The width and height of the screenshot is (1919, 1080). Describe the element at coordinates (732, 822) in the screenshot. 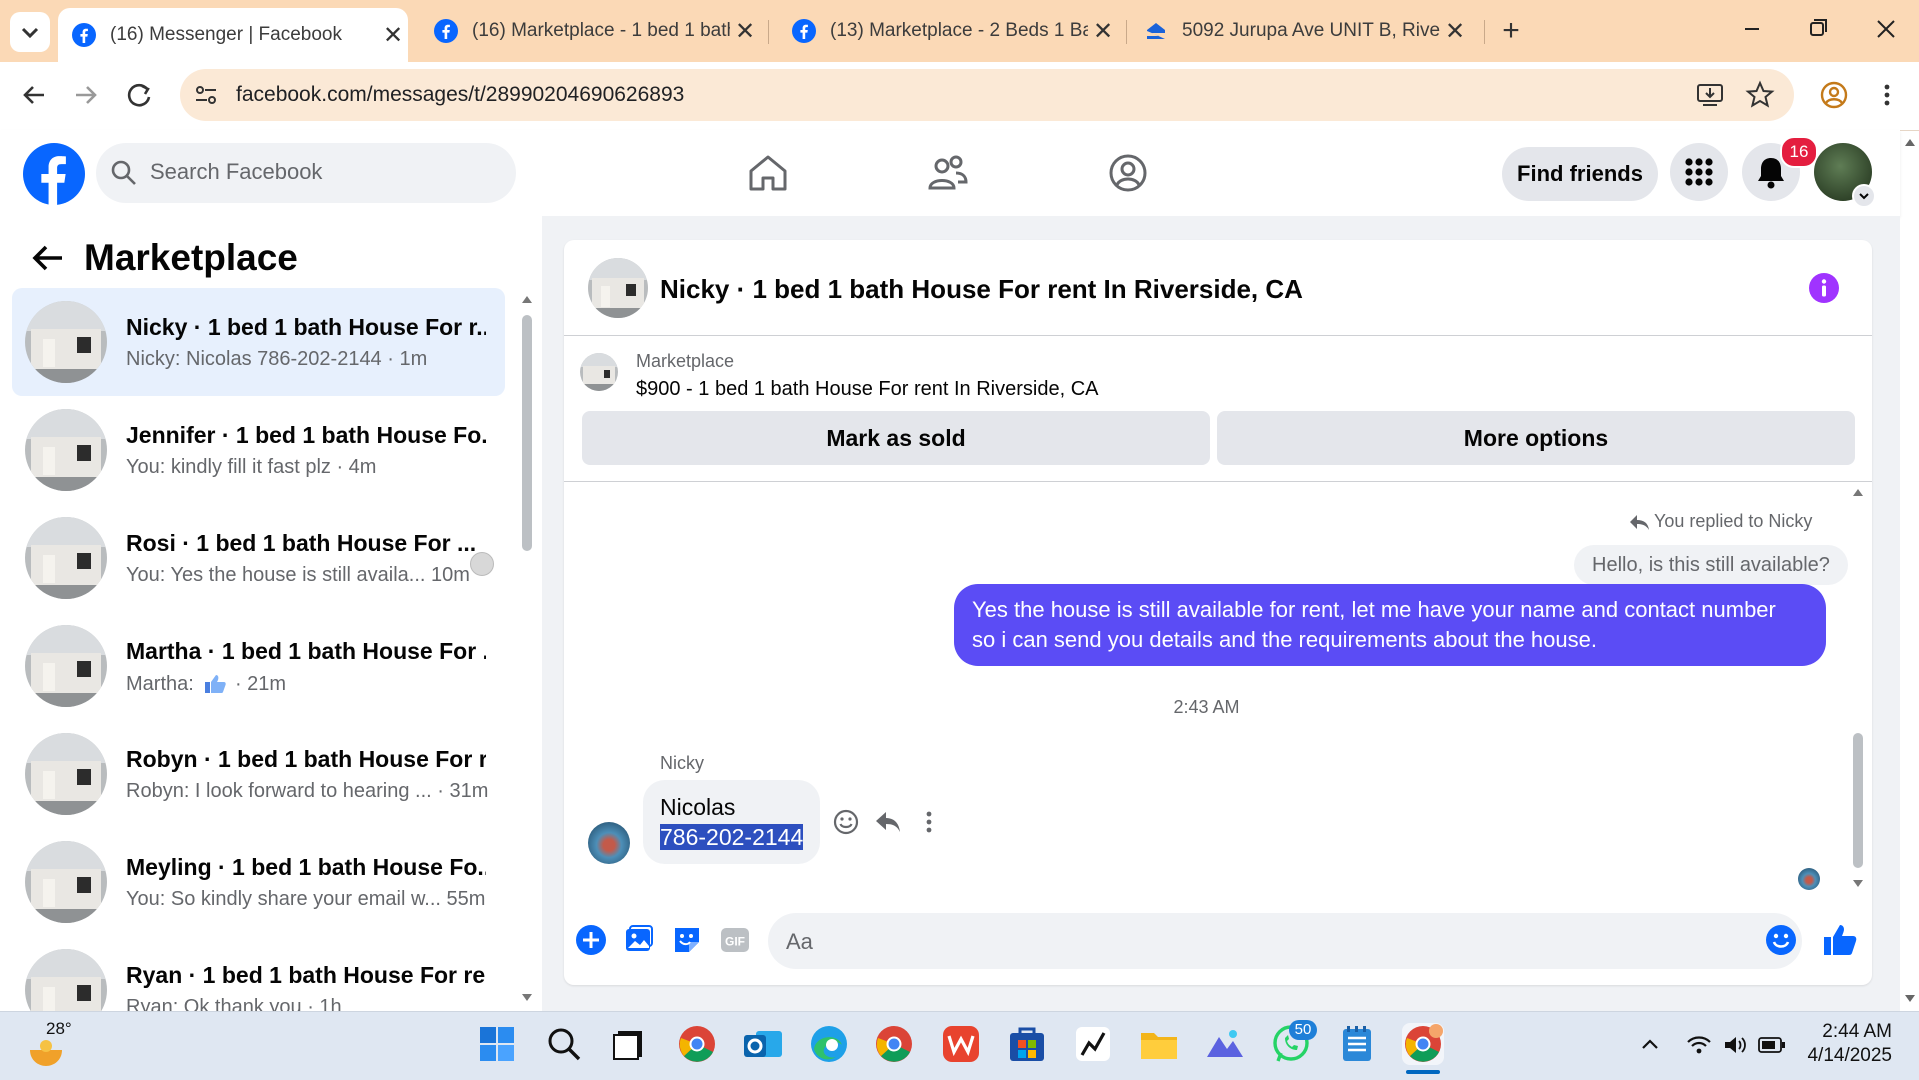

I see `received-message-bubble: Nicolas 786-202-2144` at that location.